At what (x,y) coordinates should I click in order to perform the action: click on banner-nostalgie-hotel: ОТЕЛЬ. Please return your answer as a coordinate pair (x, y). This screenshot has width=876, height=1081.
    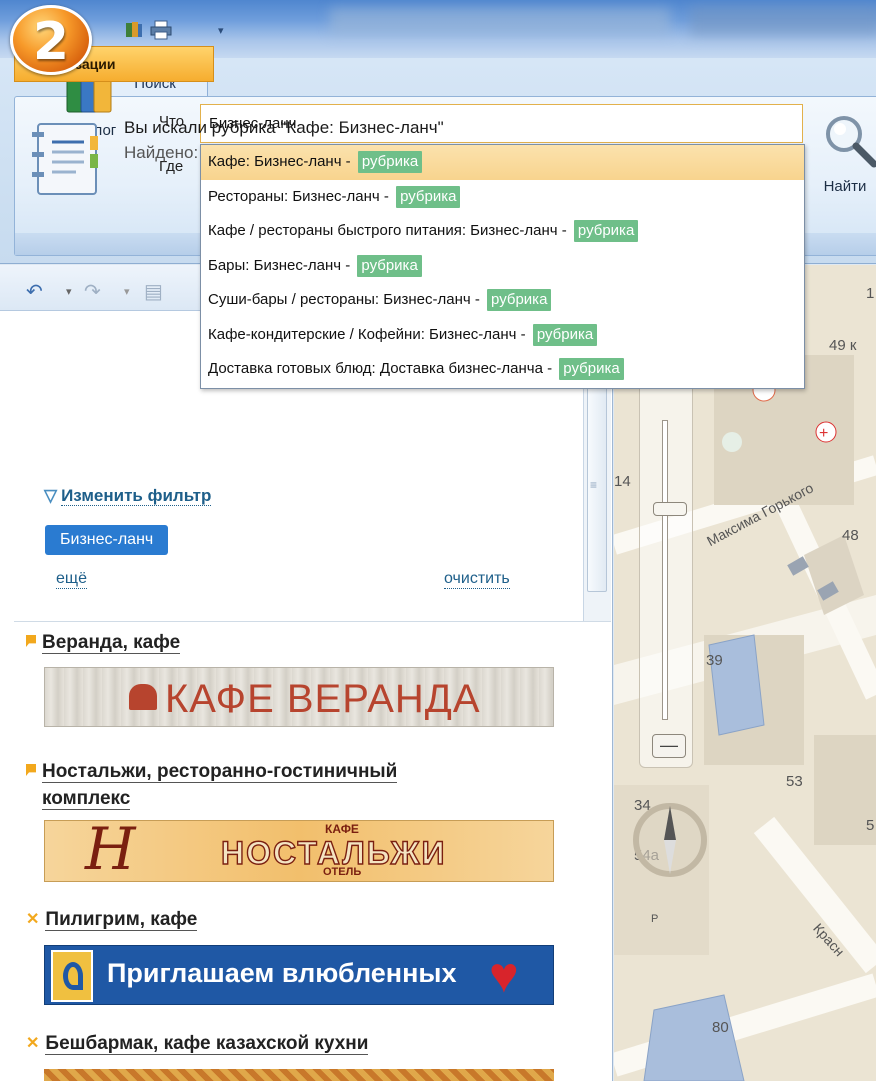
    Looking at the image, I should click on (342, 872).